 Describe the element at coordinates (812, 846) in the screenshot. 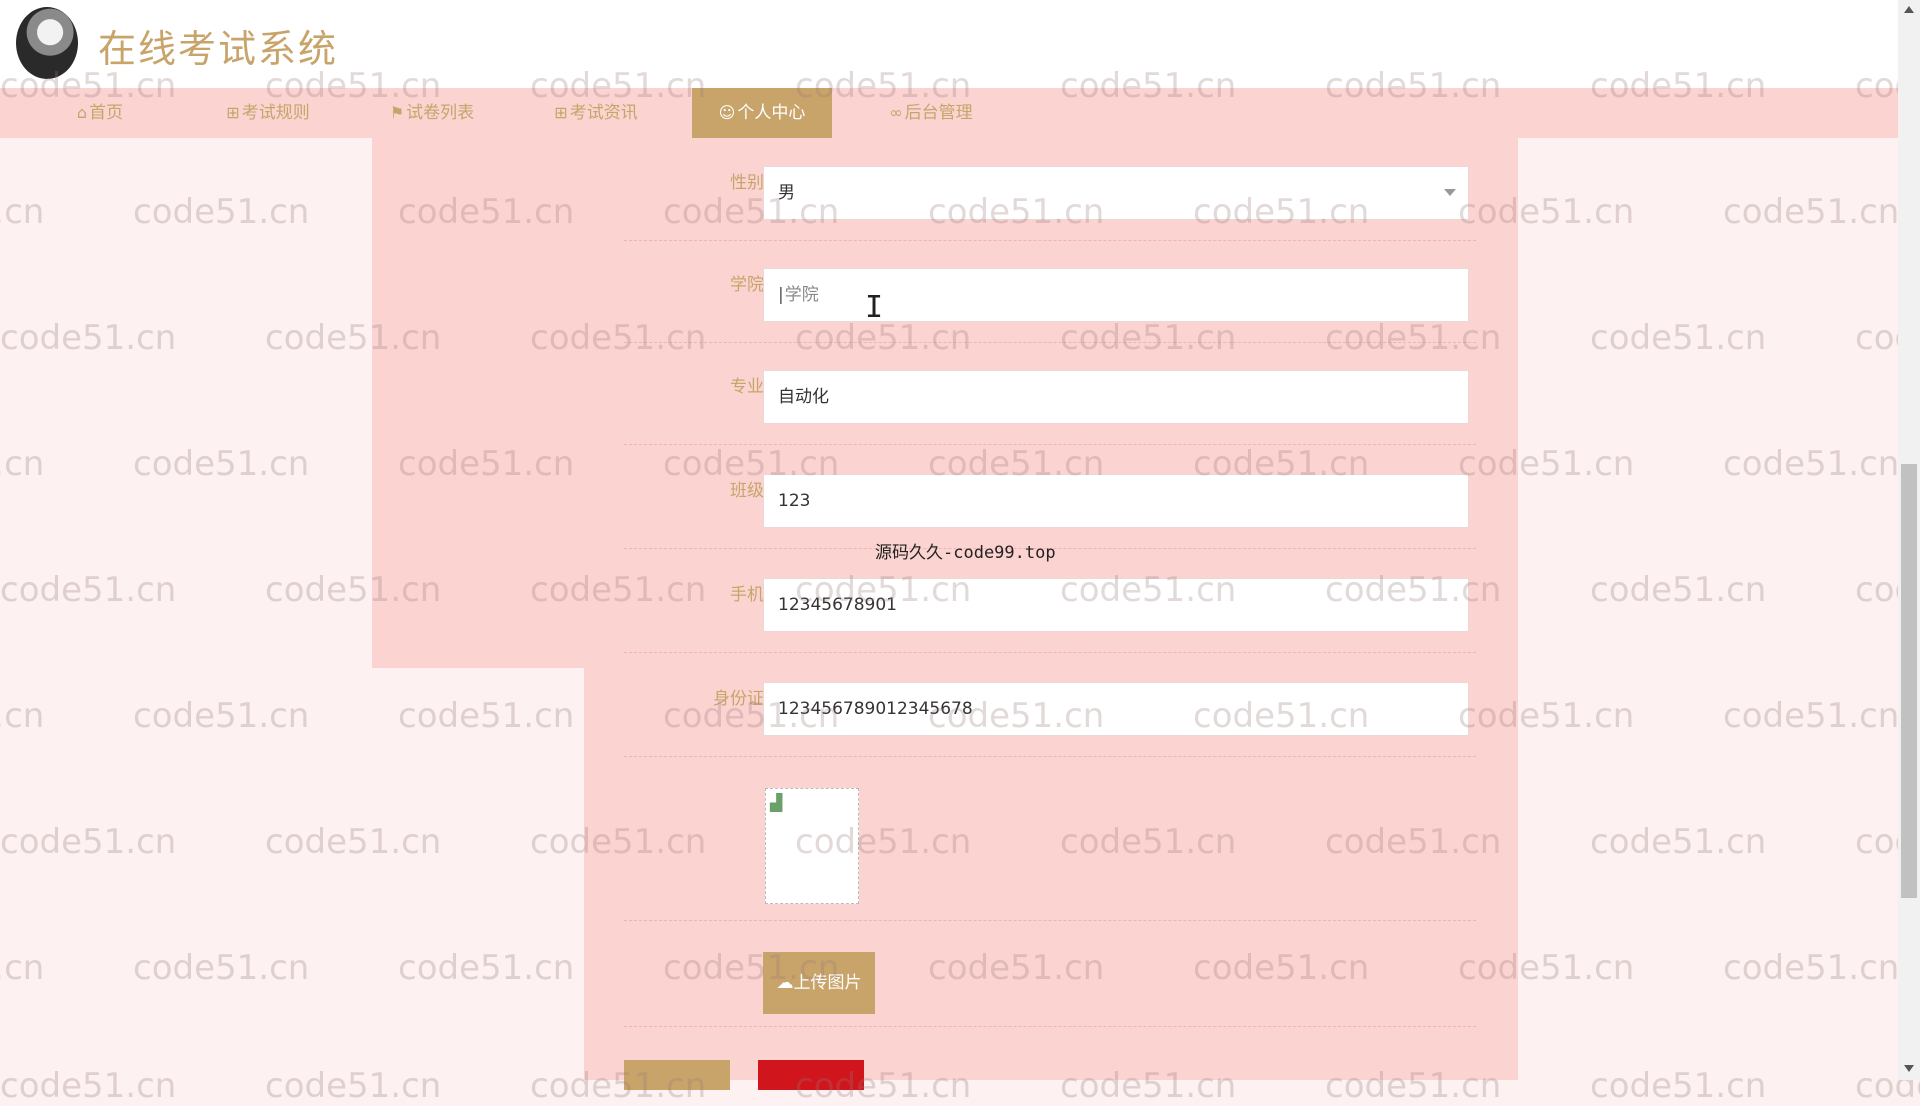

I see `avatar-image: ▟` at that location.